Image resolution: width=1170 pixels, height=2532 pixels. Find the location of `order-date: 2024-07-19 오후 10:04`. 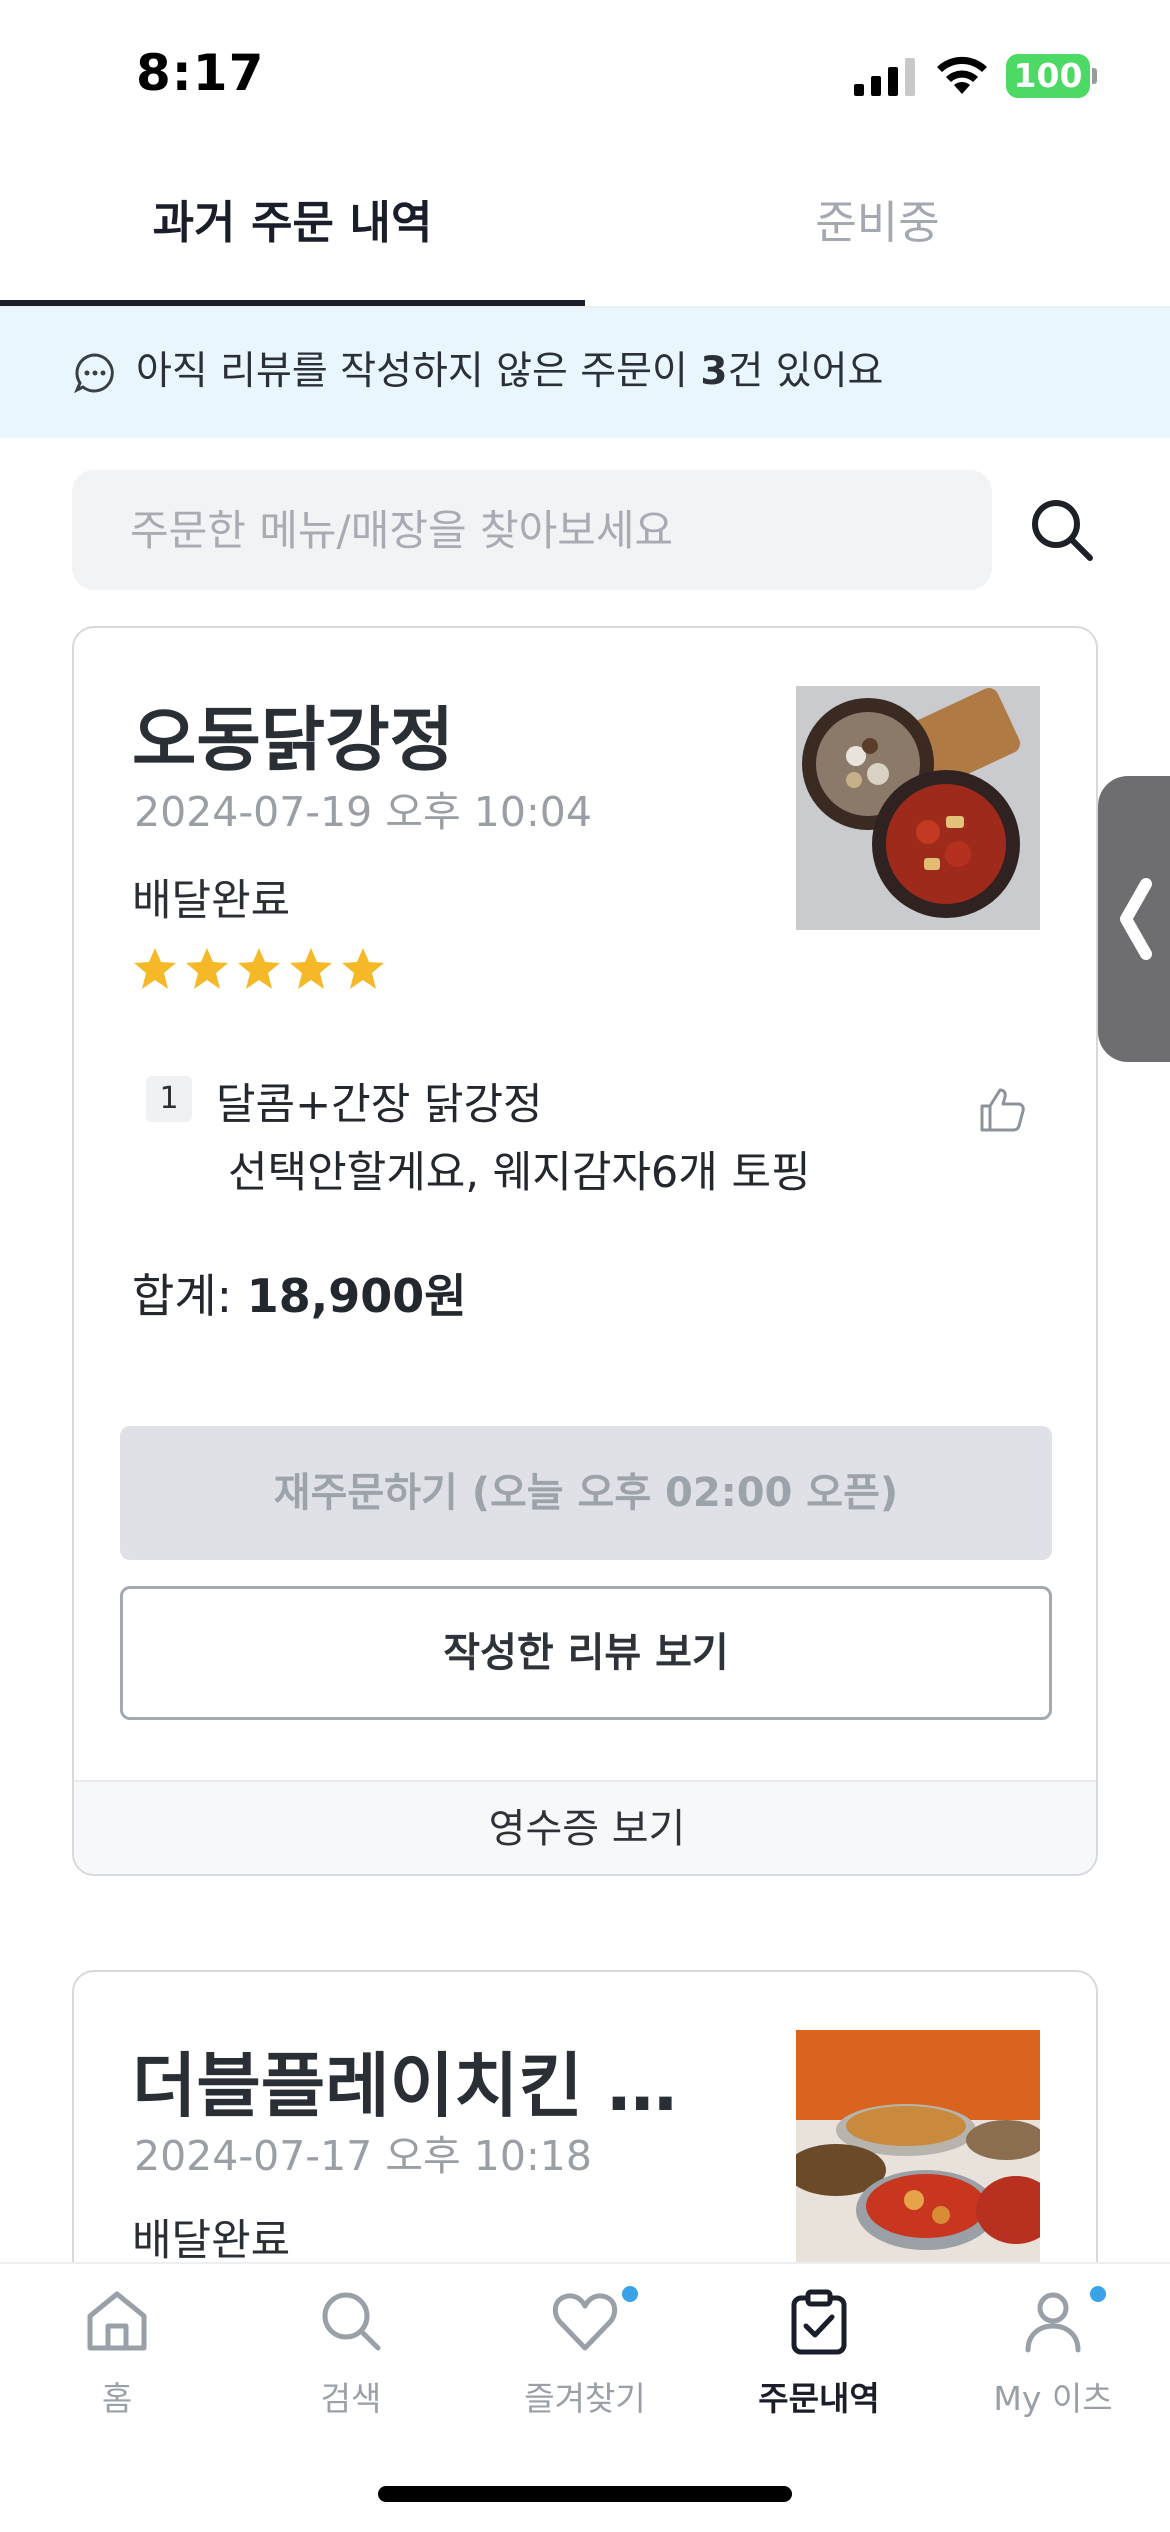

order-date: 2024-07-19 오후 10:04 is located at coordinates (363, 812).